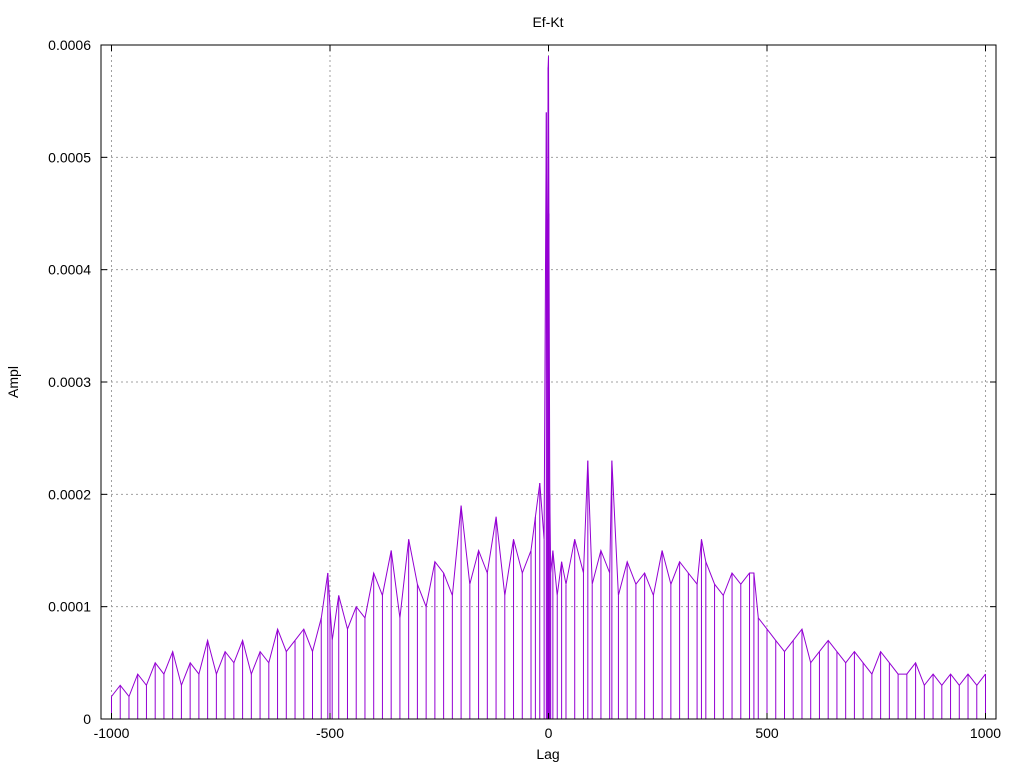 The width and height of the screenshot is (1024, 768). I want to click on y-tick-label: 0.0005, so click(69, 157).